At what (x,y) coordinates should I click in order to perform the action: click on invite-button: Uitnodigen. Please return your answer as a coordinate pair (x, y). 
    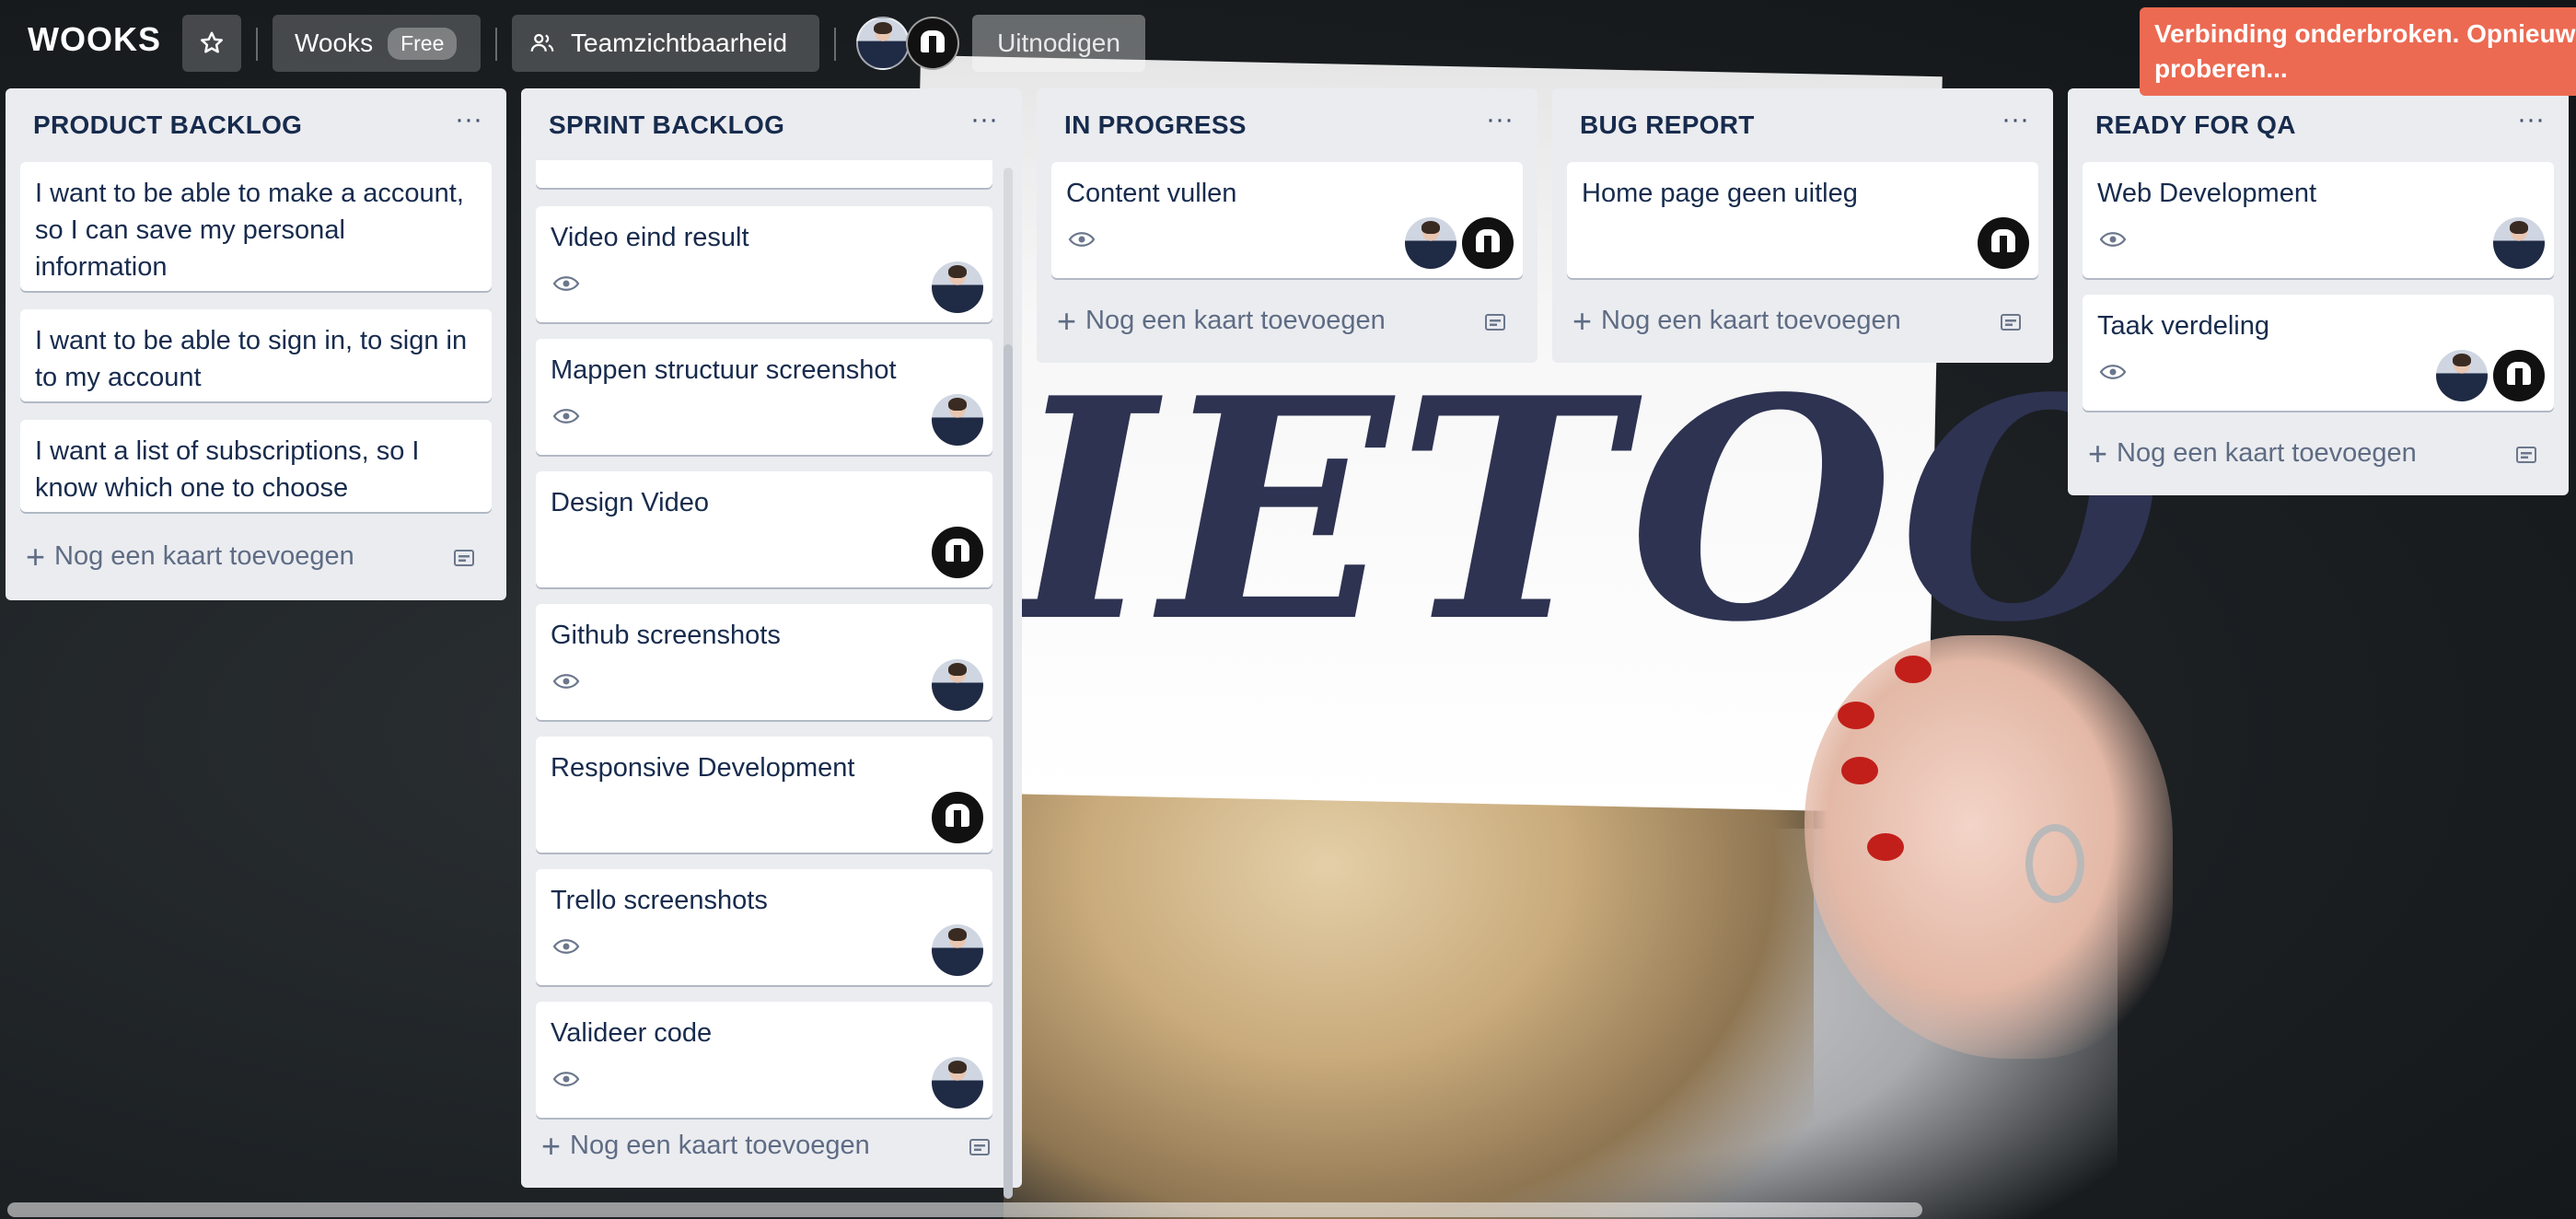
    Looking at the image, I should click on (1058, 43).